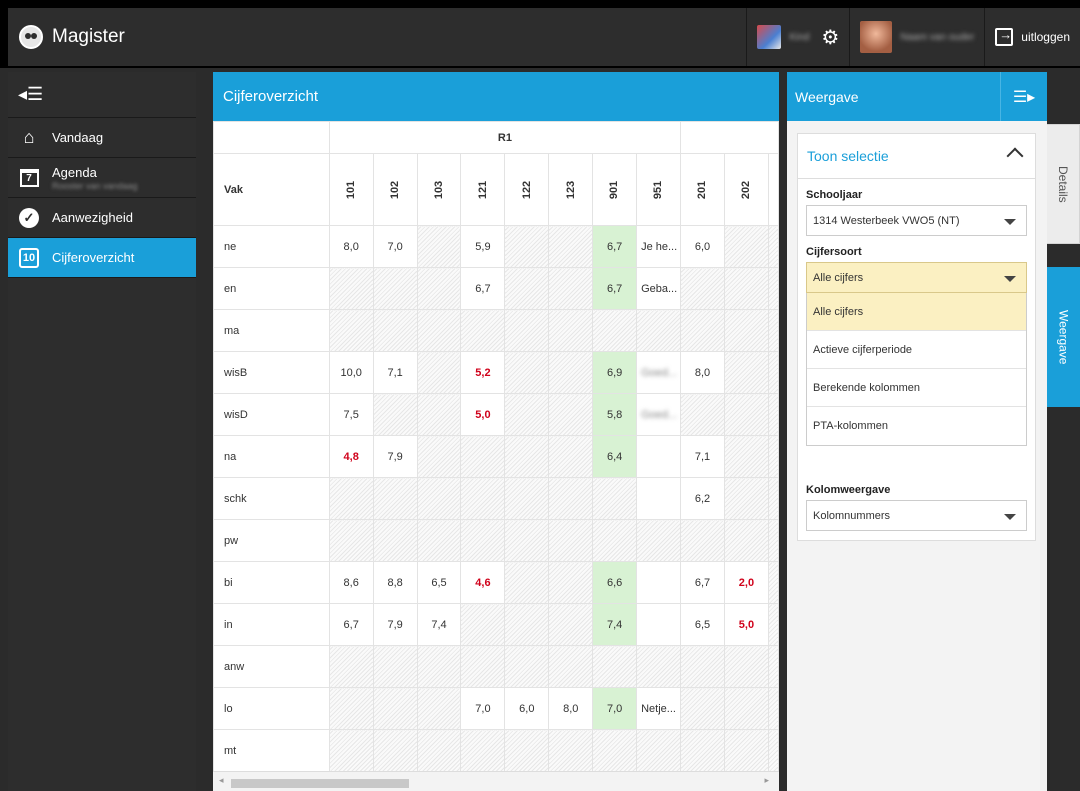 This screenshot has width=1080, height=791. What do you see at coordinates (102, 258) in the screenshot?
I see `sidebar-item-cijferoverzicht: 10 Cijferoverzicht` at bounding box center [102, 258].